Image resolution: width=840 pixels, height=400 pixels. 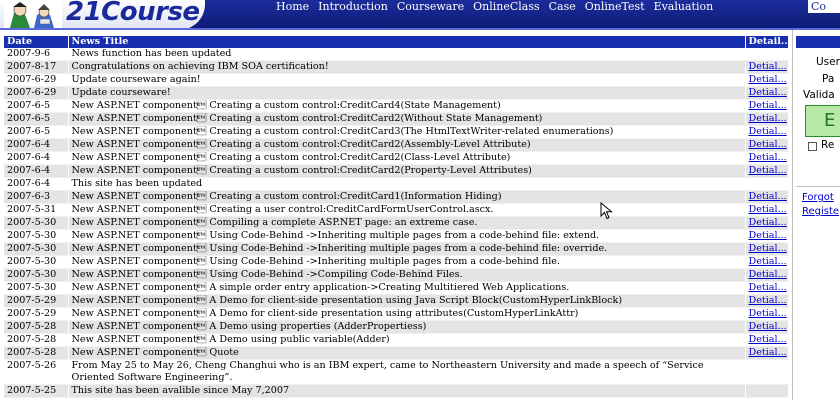 I want to click on forgot-password-link: Forgot, so click(x=818, y=197).